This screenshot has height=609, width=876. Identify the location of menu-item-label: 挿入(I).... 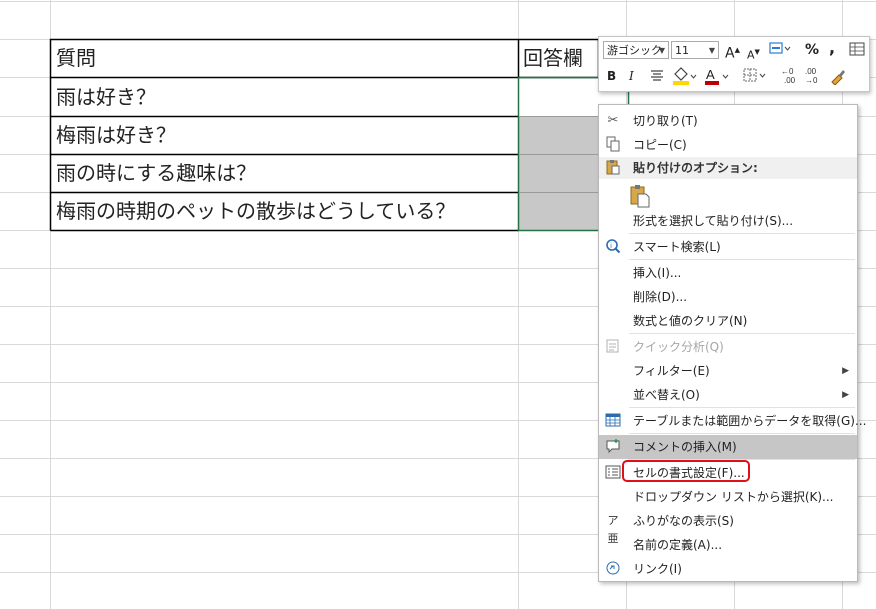
(657, 273).